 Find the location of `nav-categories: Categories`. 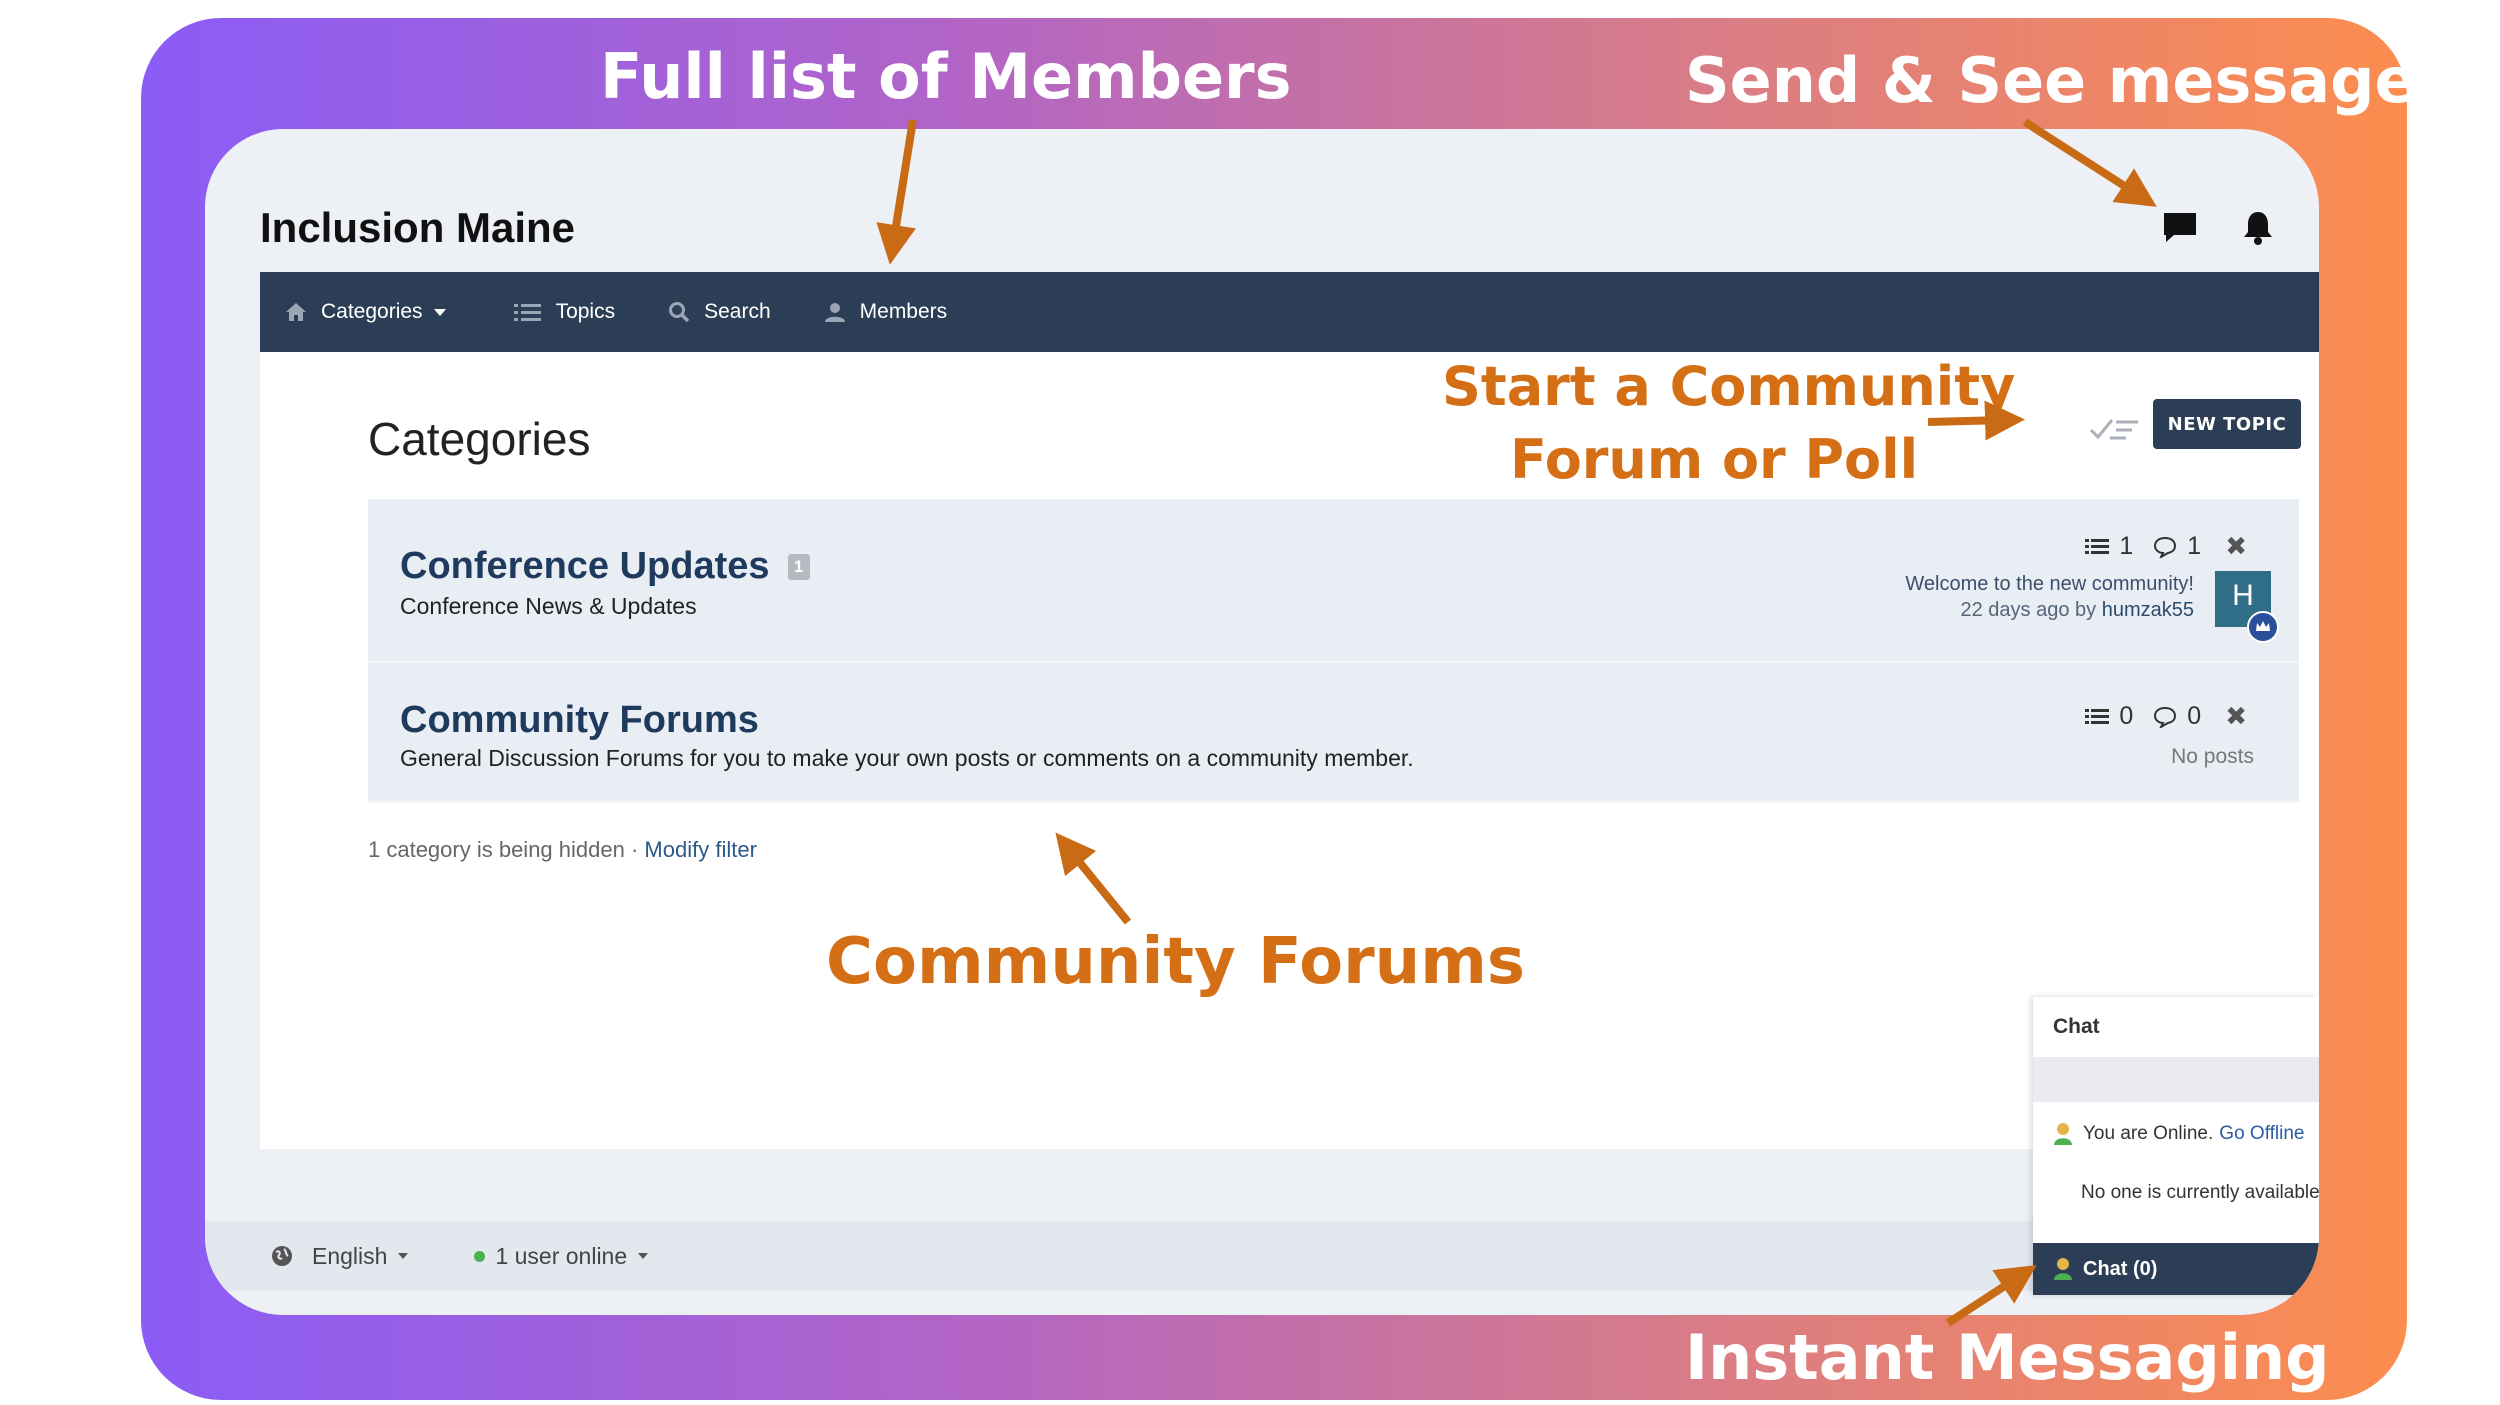

nav-categories: Categories is located at coordinates (373, 312).